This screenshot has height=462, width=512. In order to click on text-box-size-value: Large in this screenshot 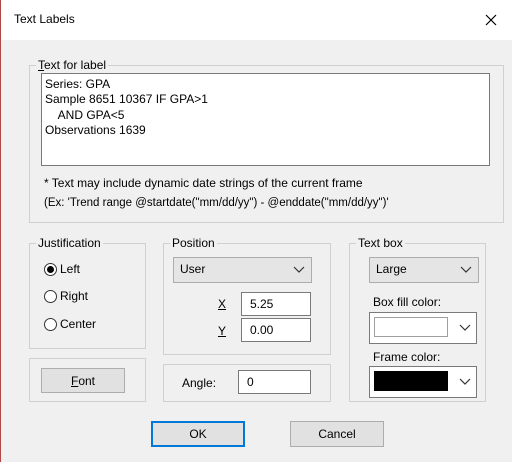, I will do `click(391, 269)`.